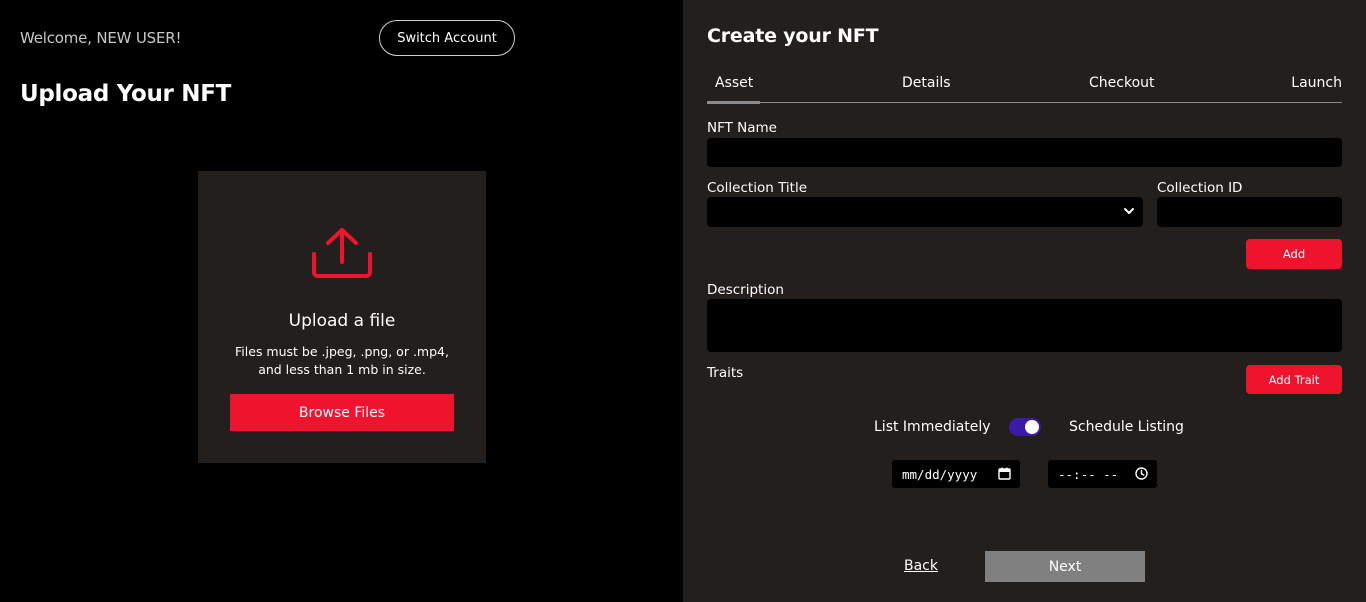 The height and width of the screenshot is (602, 1366). Describe the element at coordinates (733, 102) in the screenshot. I see `active-tab-indicator` at that location.